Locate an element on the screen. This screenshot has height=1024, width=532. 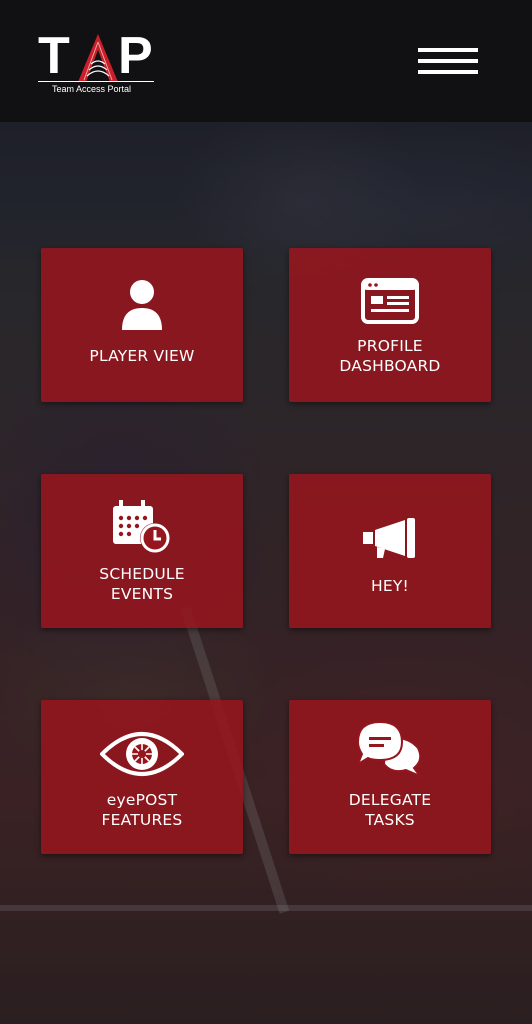
eyepost-features-tile: eyePOST FEATURES is located at coordinates (142, 777).